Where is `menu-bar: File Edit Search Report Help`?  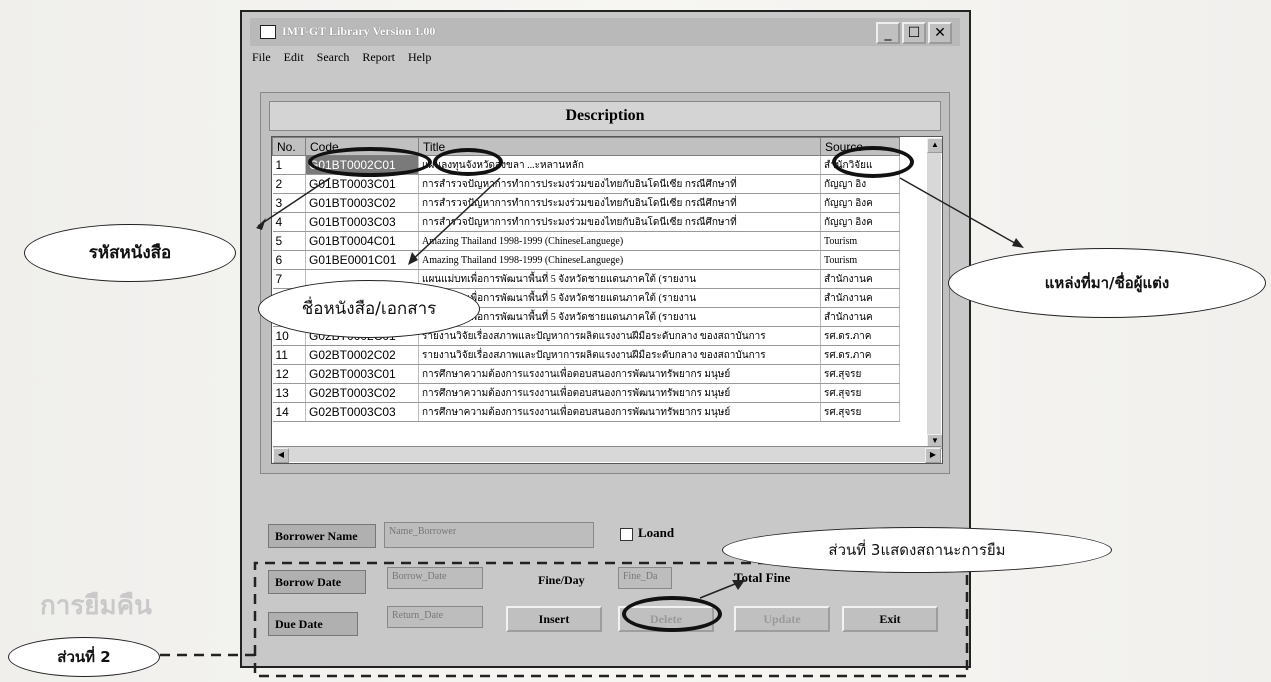 menu-bar: File Edit Search Report Help is located at coordinates (346, 59).